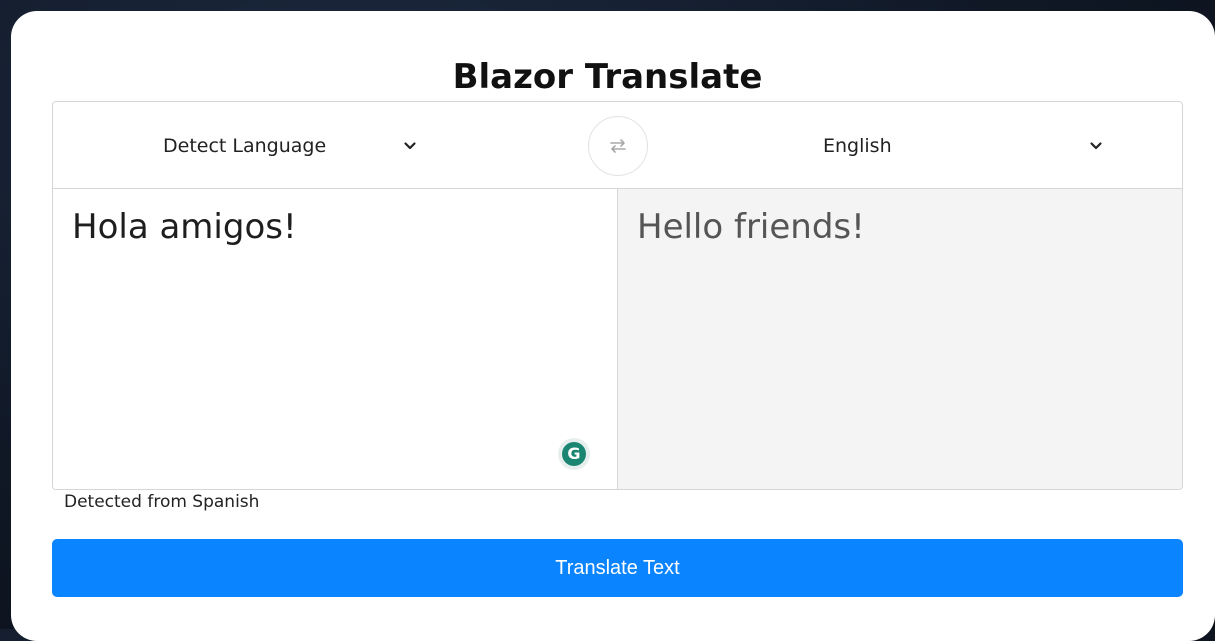 The image size is (1215, 641). Describe the element at coordinates (751, 227) in the screenshot. I see `translated-text-value: Hello friends!` at that location.